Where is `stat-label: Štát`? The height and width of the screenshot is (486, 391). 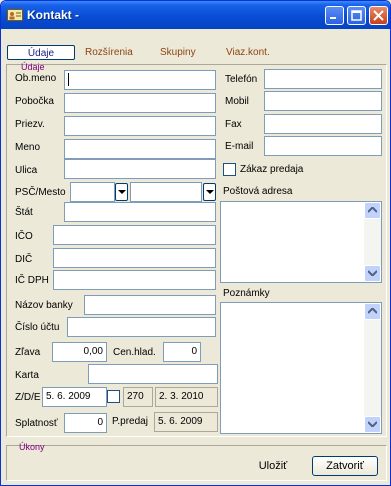 stat-label: Štát is located at coordinates (24, 212).